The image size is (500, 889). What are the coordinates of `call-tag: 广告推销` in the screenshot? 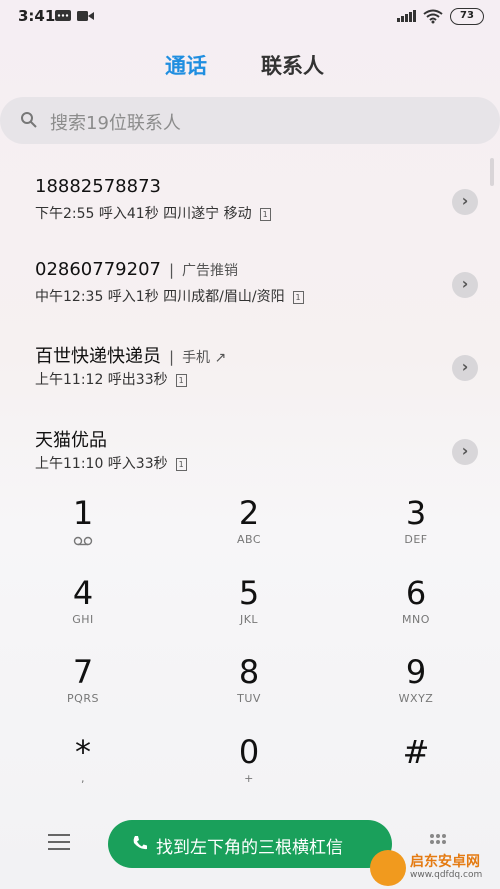 It's located at (210, 271).